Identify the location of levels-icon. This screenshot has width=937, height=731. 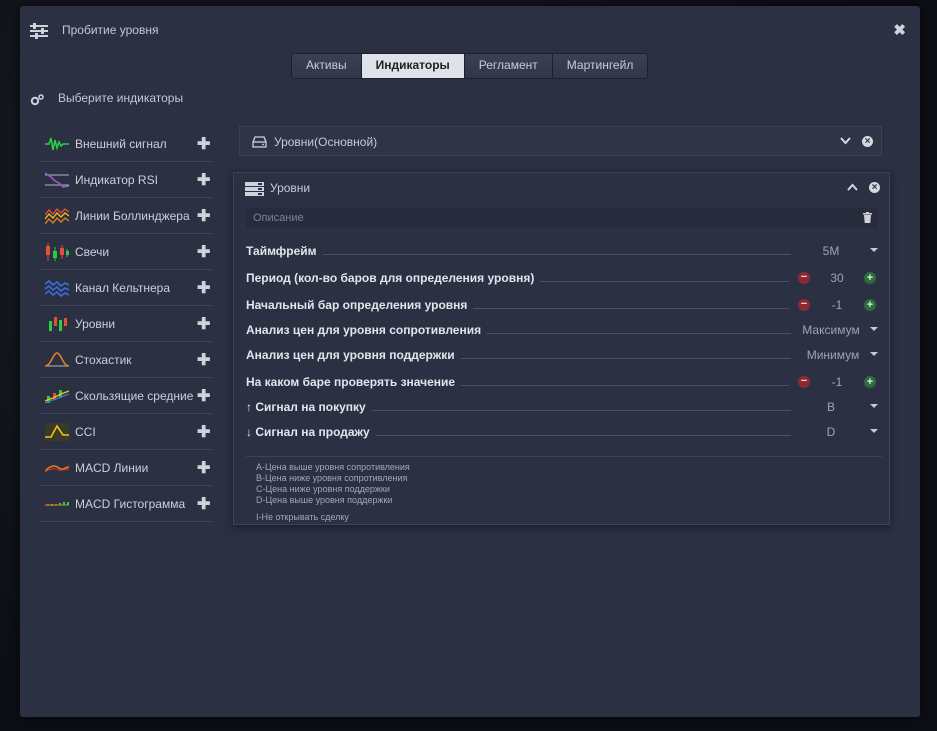
(58, 324).